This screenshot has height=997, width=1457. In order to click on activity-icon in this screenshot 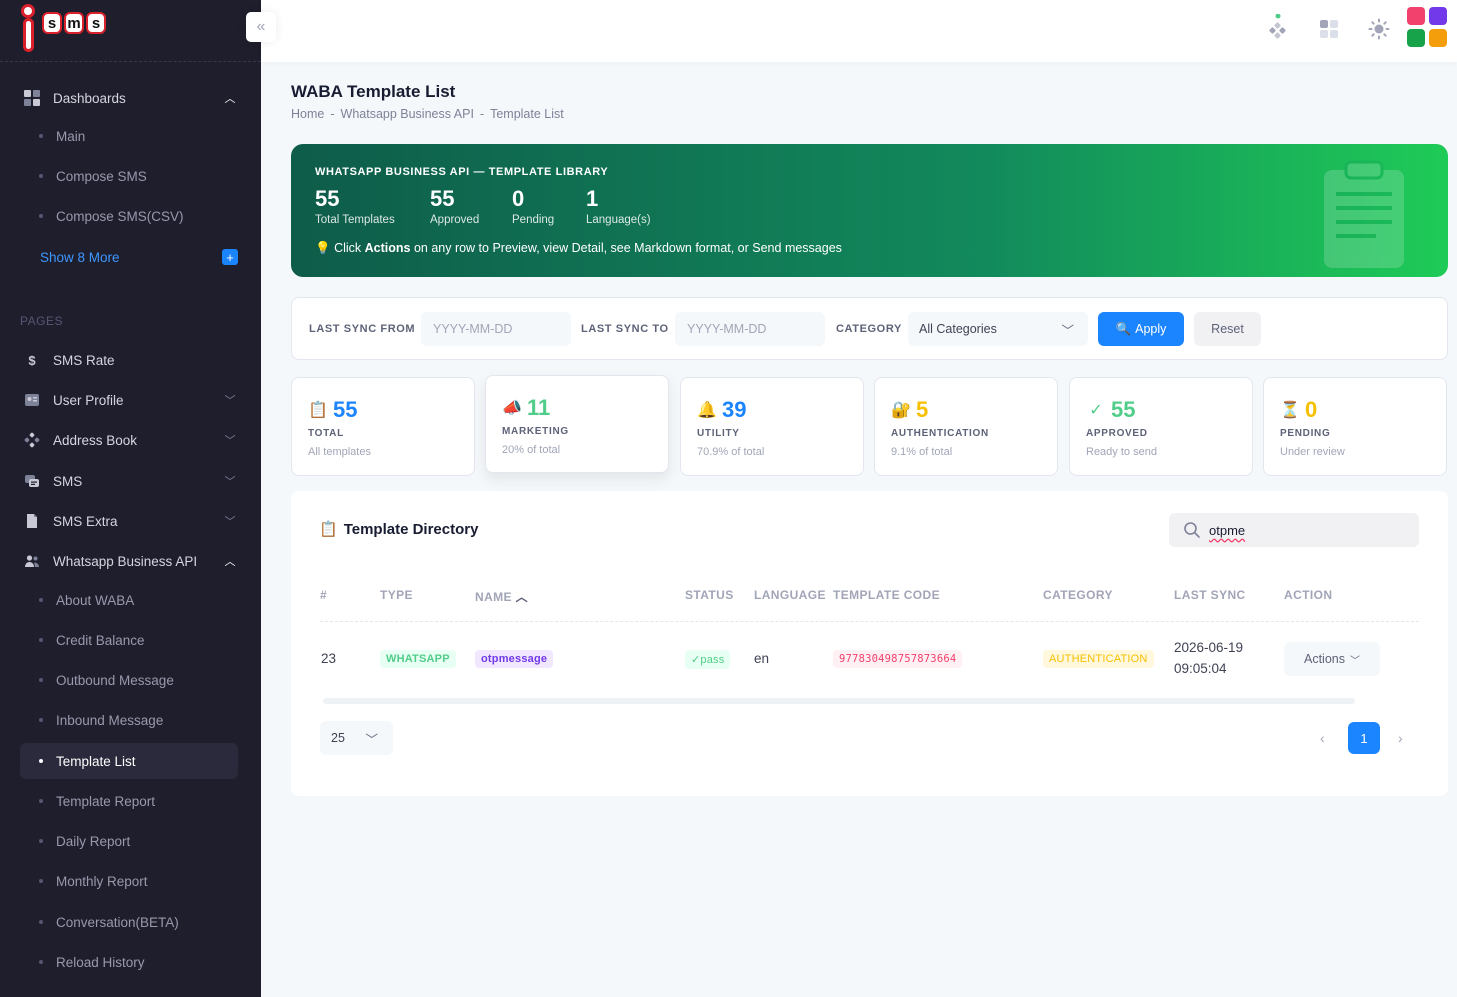, I will do `click(1278, 27)`.